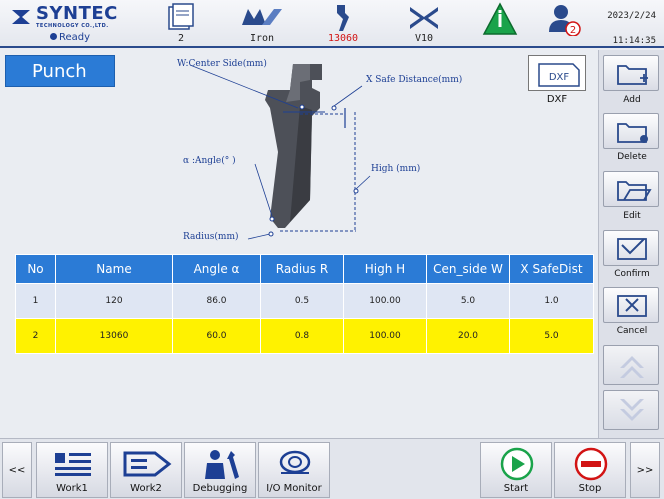 This screenshot has height=499, width=664. Describe the element at coordinates (631, 29) in the screenshot. I see `datetime: 2023/2/24 11:14:35` at that location.